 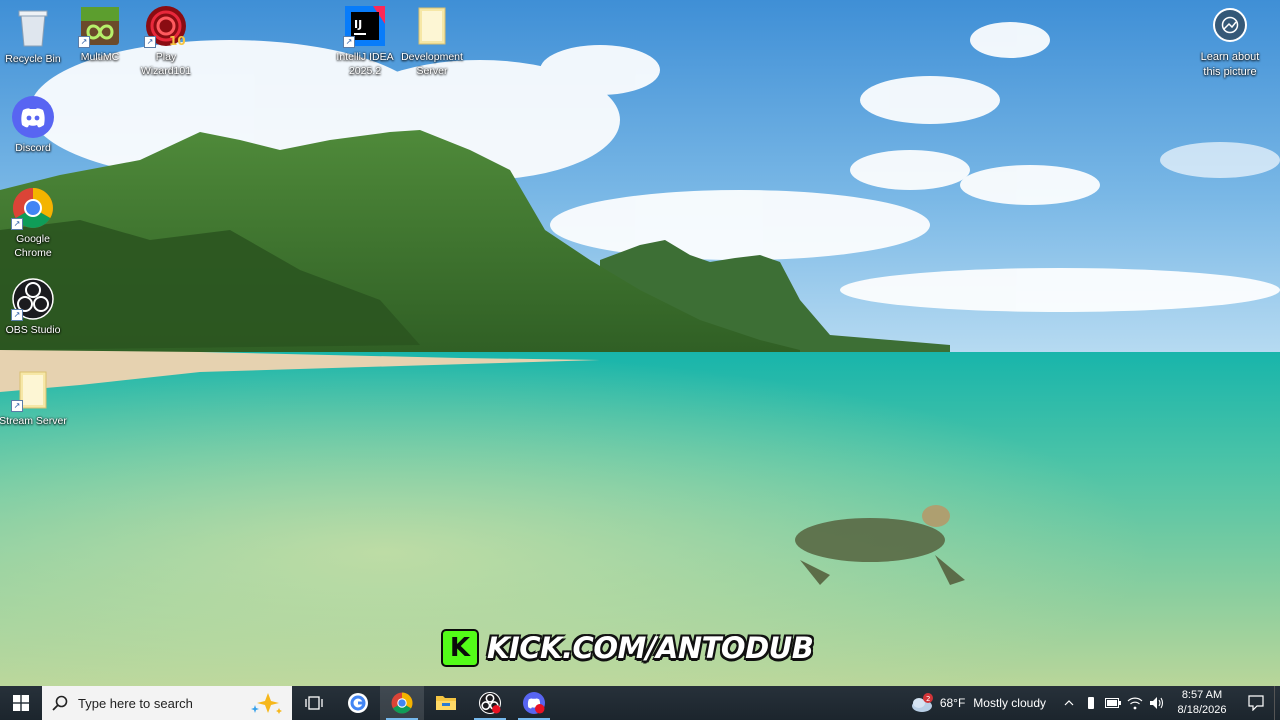 I want to click on windows-logo-icon, so click(x=21, y=703).